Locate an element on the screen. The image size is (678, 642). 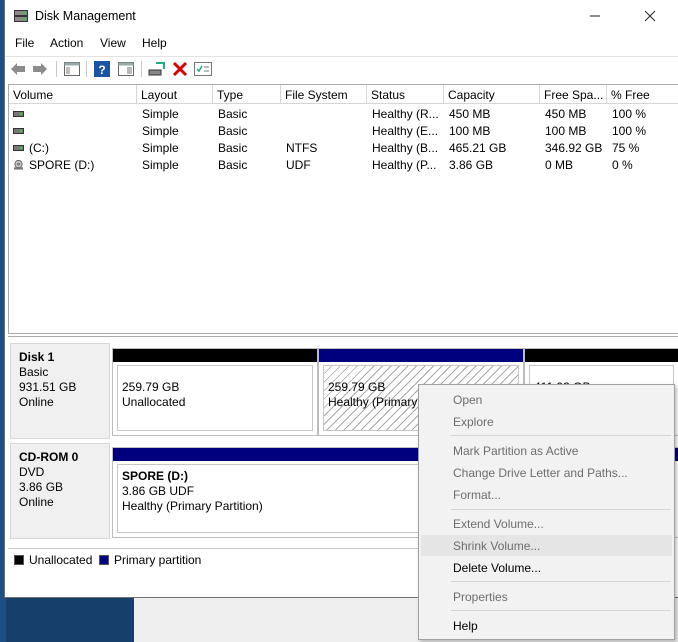
cell-file-system: UDF is located at coordinates (298, 165).